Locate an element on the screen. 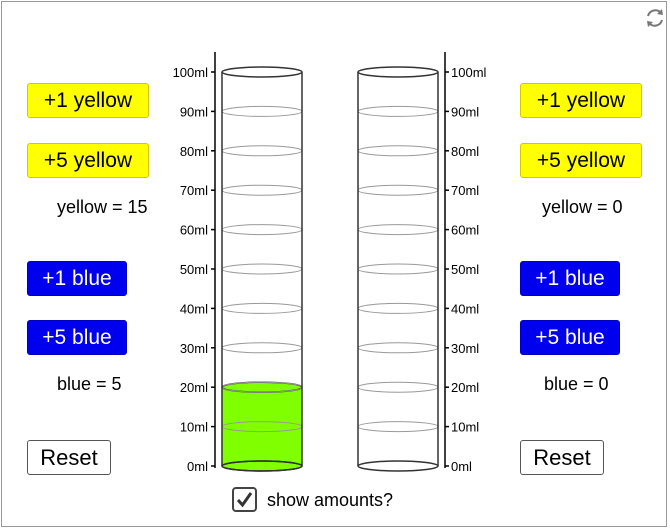 The width and height of the screenshot is (670, 530). right-scale-label: 90ml is located at coordinates (465, 111).